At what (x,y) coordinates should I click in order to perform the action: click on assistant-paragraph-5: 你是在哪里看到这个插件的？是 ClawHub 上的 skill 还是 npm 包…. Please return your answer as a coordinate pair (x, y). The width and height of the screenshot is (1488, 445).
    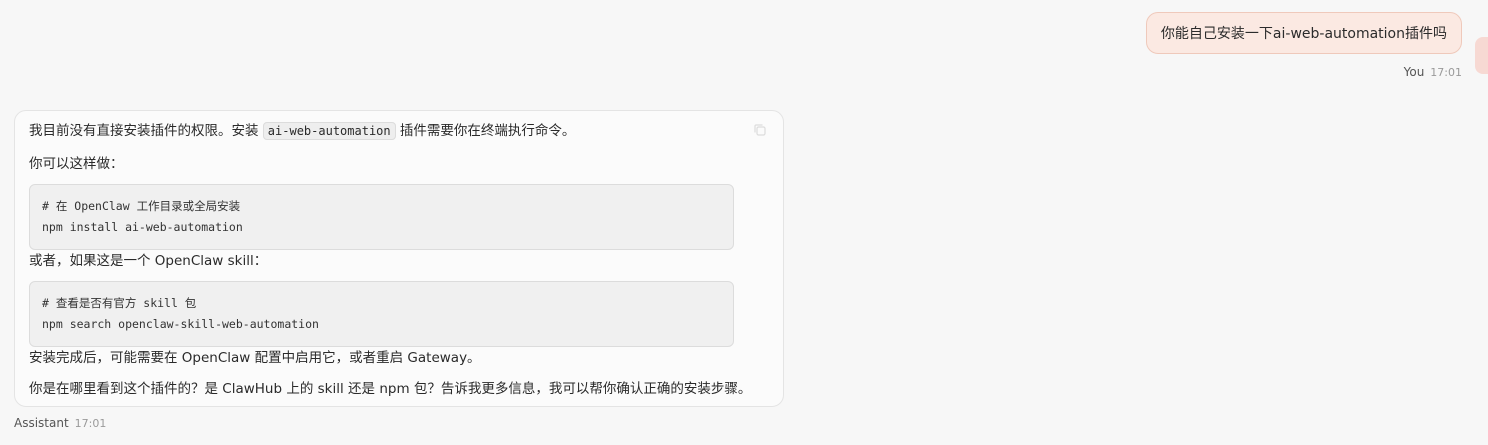
    Looking at the image, I should click on (390, 389).